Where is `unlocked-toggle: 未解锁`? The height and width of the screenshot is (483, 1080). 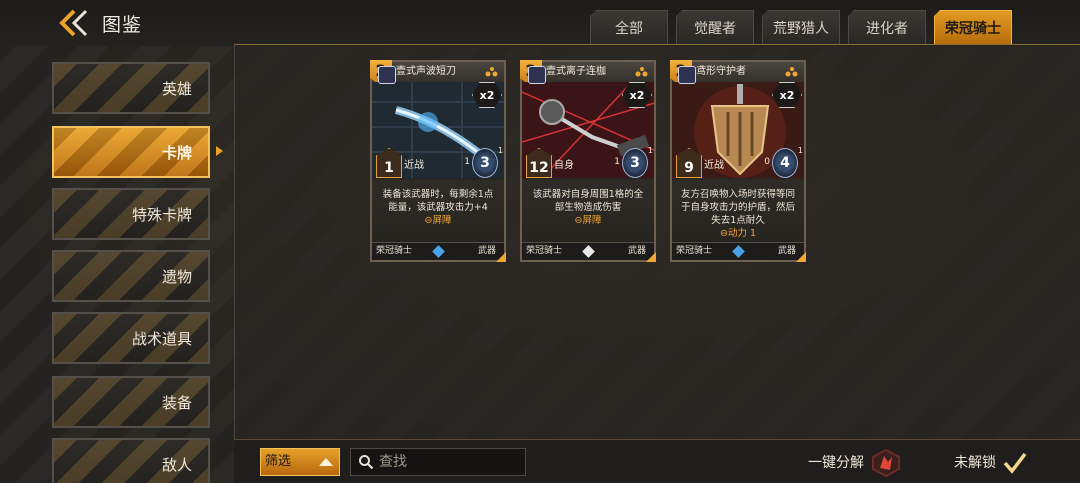 unlocked-toggle: 未解锁 is located at coordinates (991, 463).